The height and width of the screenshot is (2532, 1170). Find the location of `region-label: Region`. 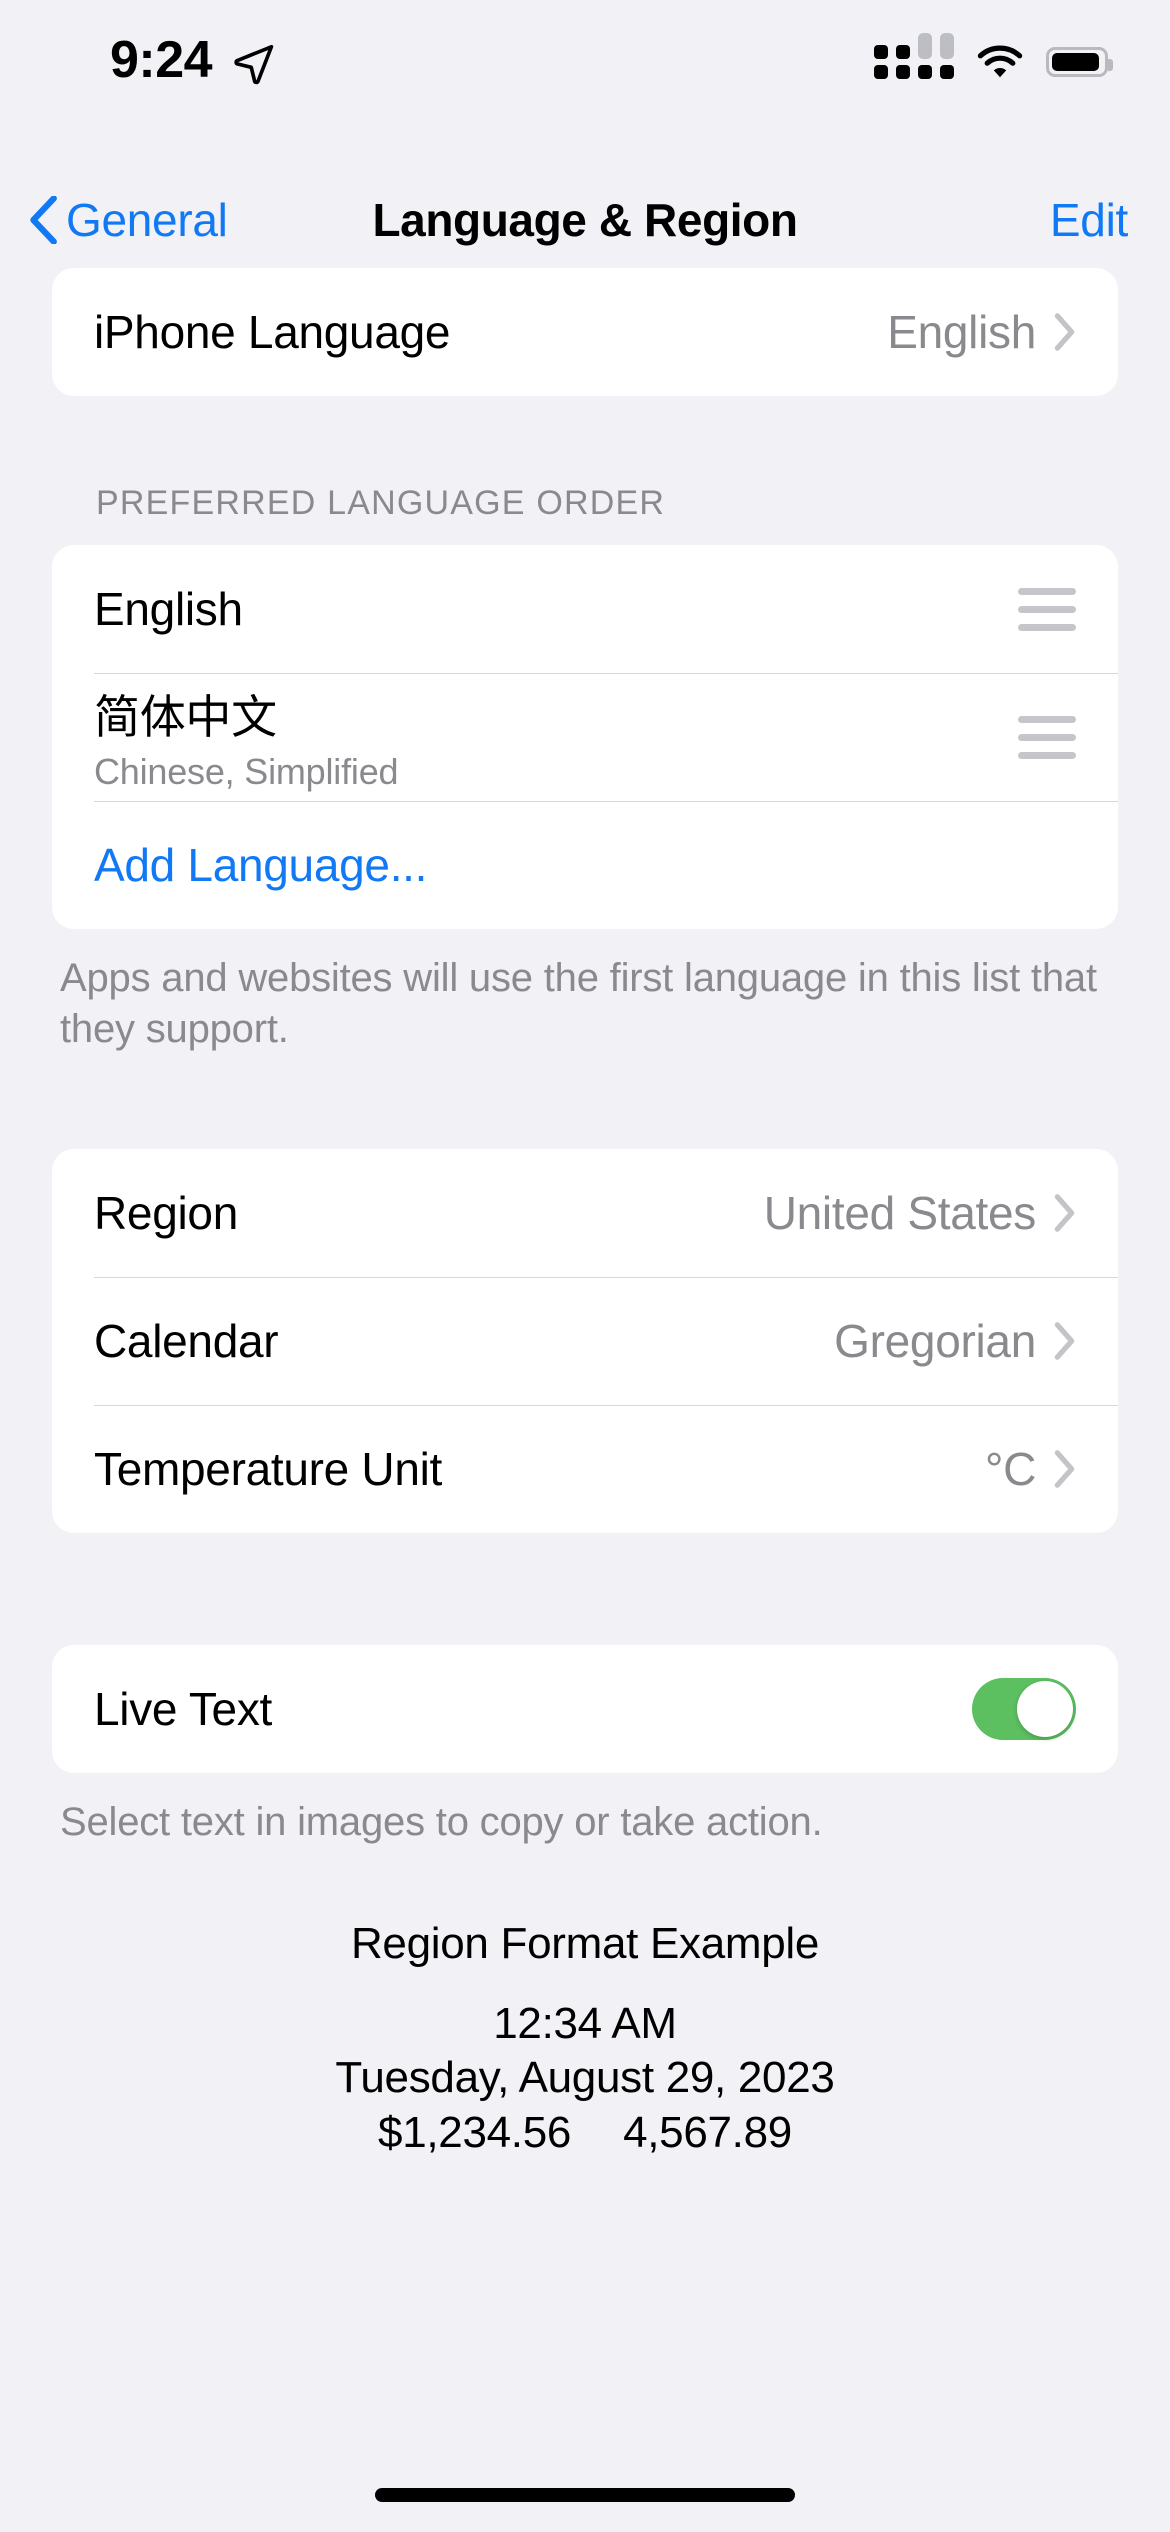

region-label: Region is located at coordinates (166, 1213).